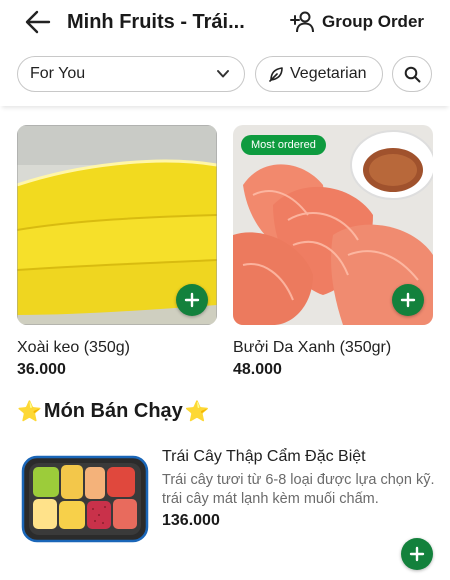 The width and height of the screenshot is (450, 580). What do you see at coordinates (264, 456) in the screenshot?
I see `list-item-name: Trái Cây Thập Cẩm Đặc Biệt` at bounding box center [264, 456].